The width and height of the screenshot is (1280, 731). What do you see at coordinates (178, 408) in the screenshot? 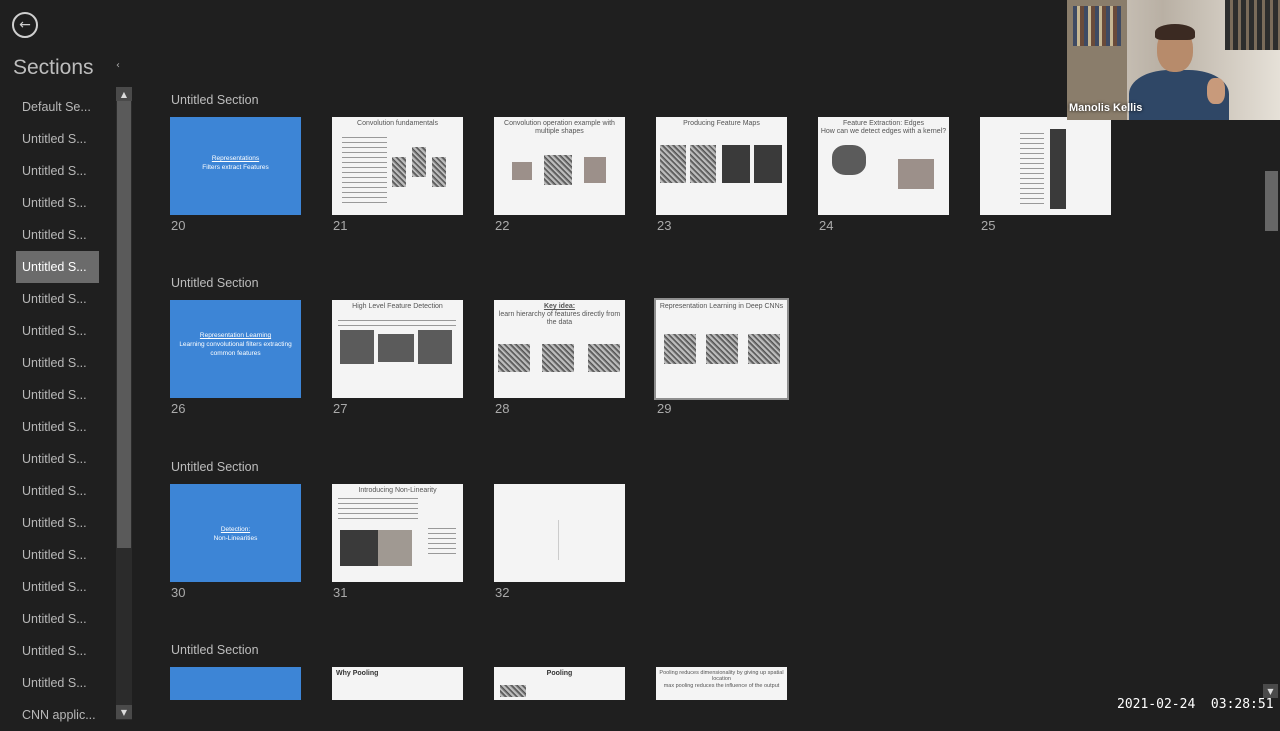
I see `slide-number: 26` at bounding box center [178, 408].